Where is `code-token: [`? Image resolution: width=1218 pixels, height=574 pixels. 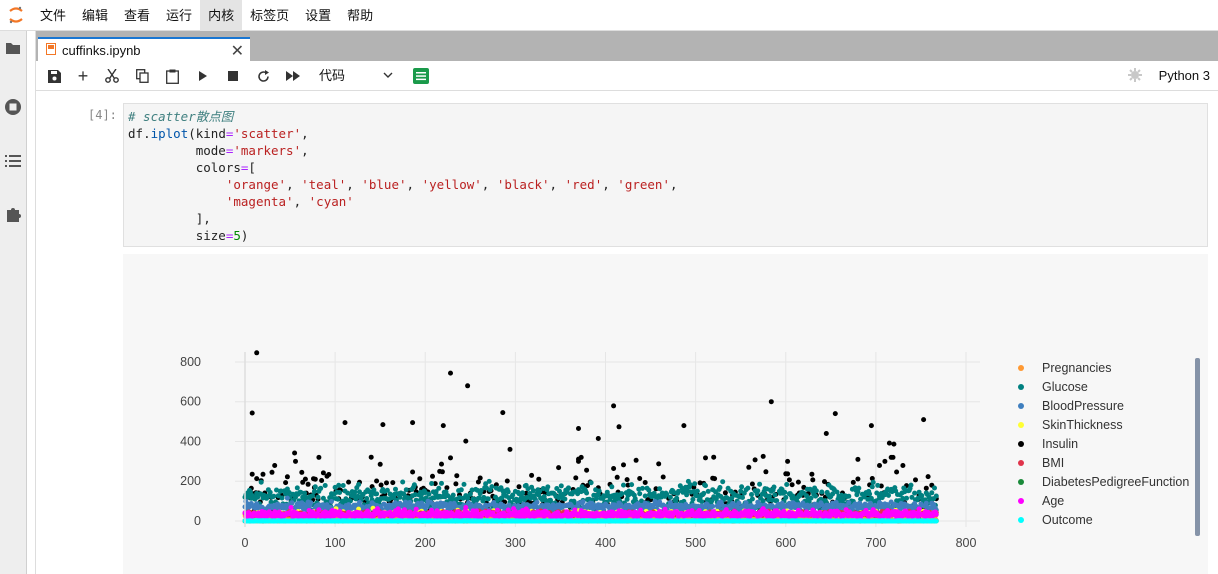
code-token: [ is located at coordinates (252, 167).